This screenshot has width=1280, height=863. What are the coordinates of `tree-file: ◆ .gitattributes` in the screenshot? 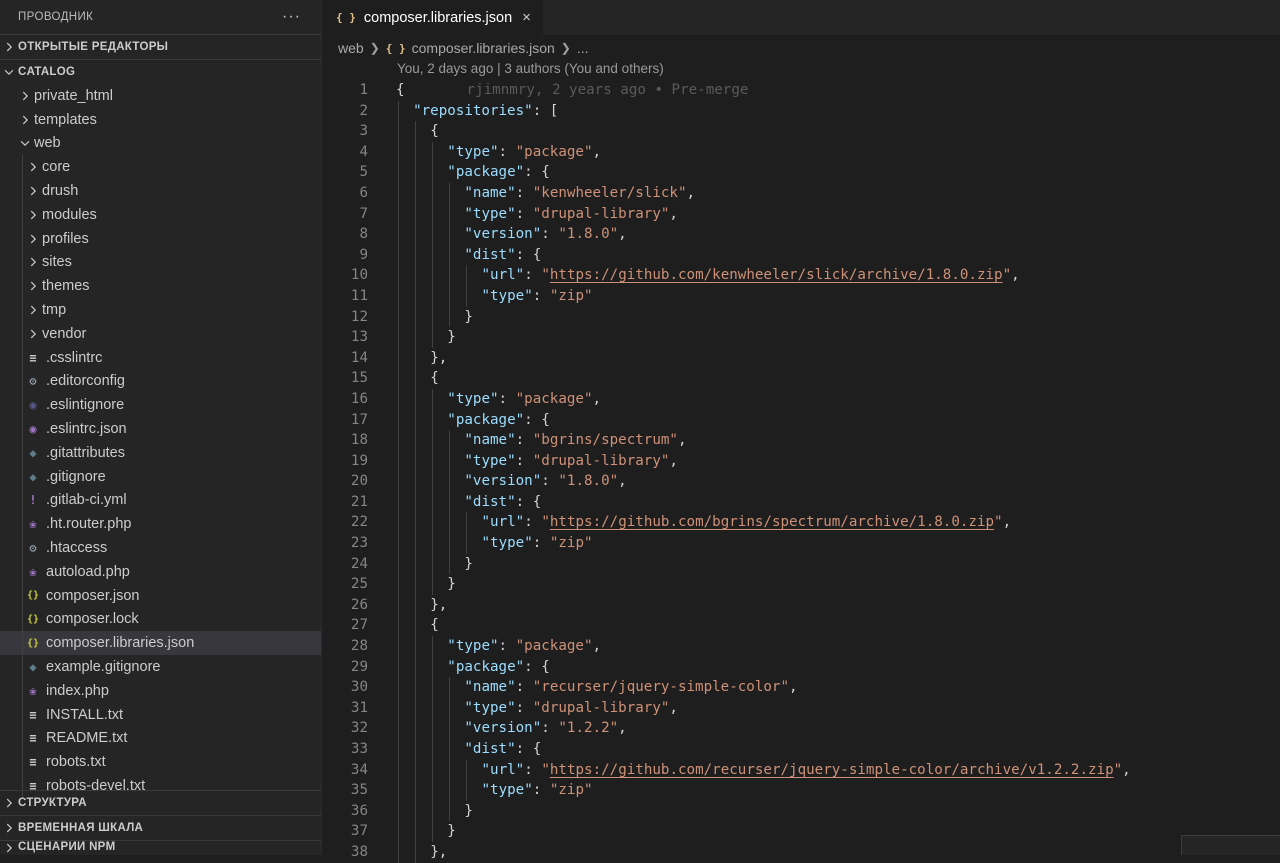 It's located at (160, 452).